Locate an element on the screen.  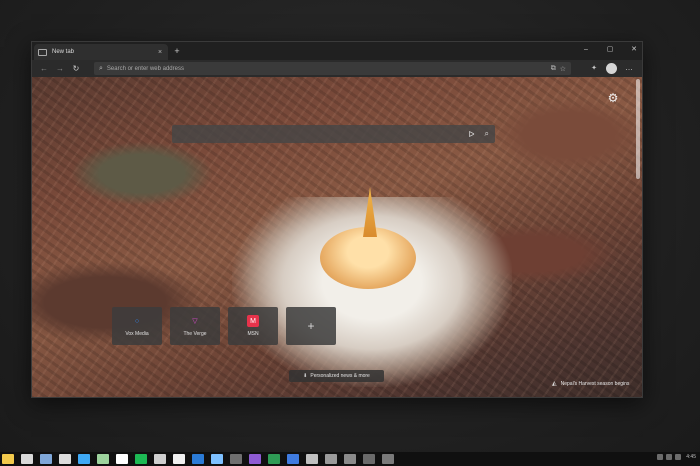
volume-icon is located at coordinates (669, 457).